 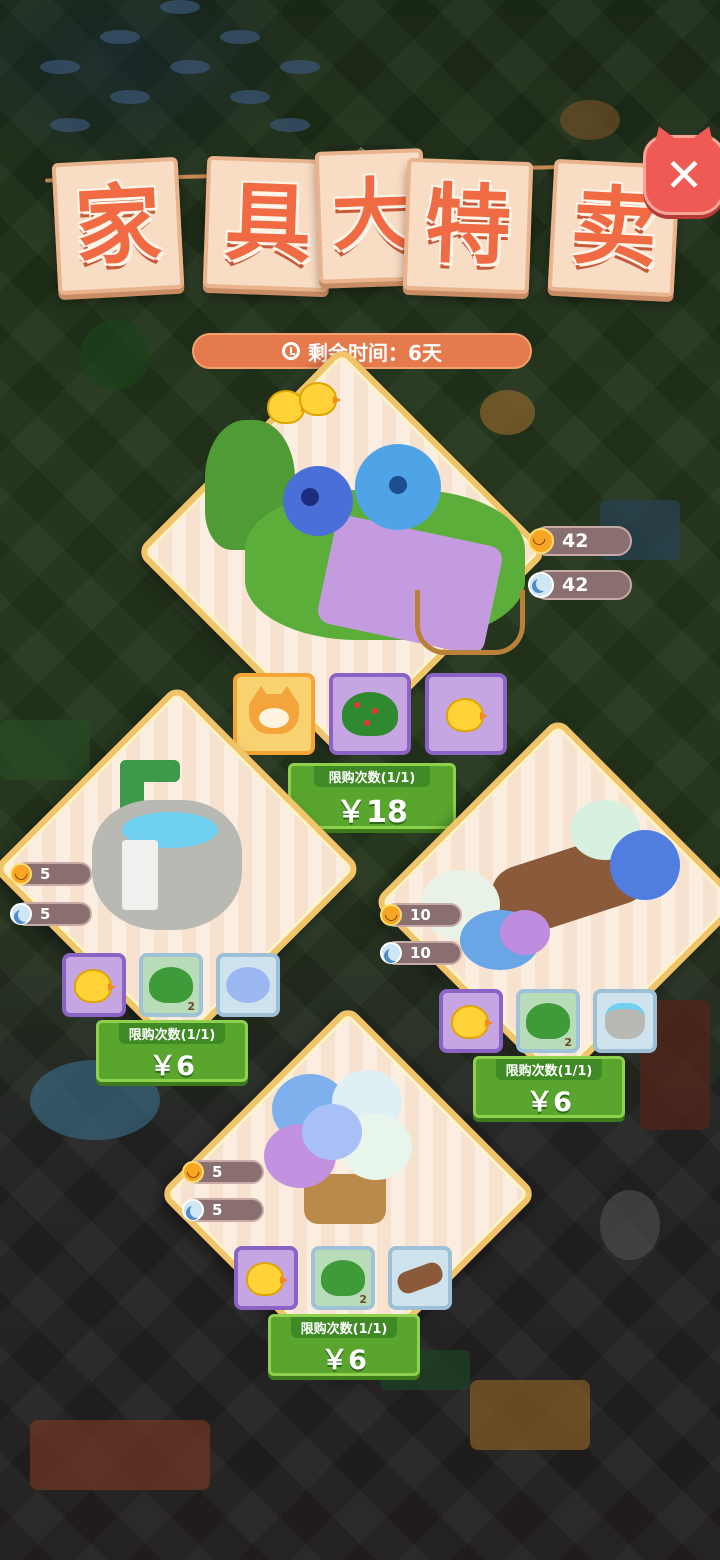 I want to click on remaining-time-pill: 剩余时间：6天, so click(x=362, y=351).